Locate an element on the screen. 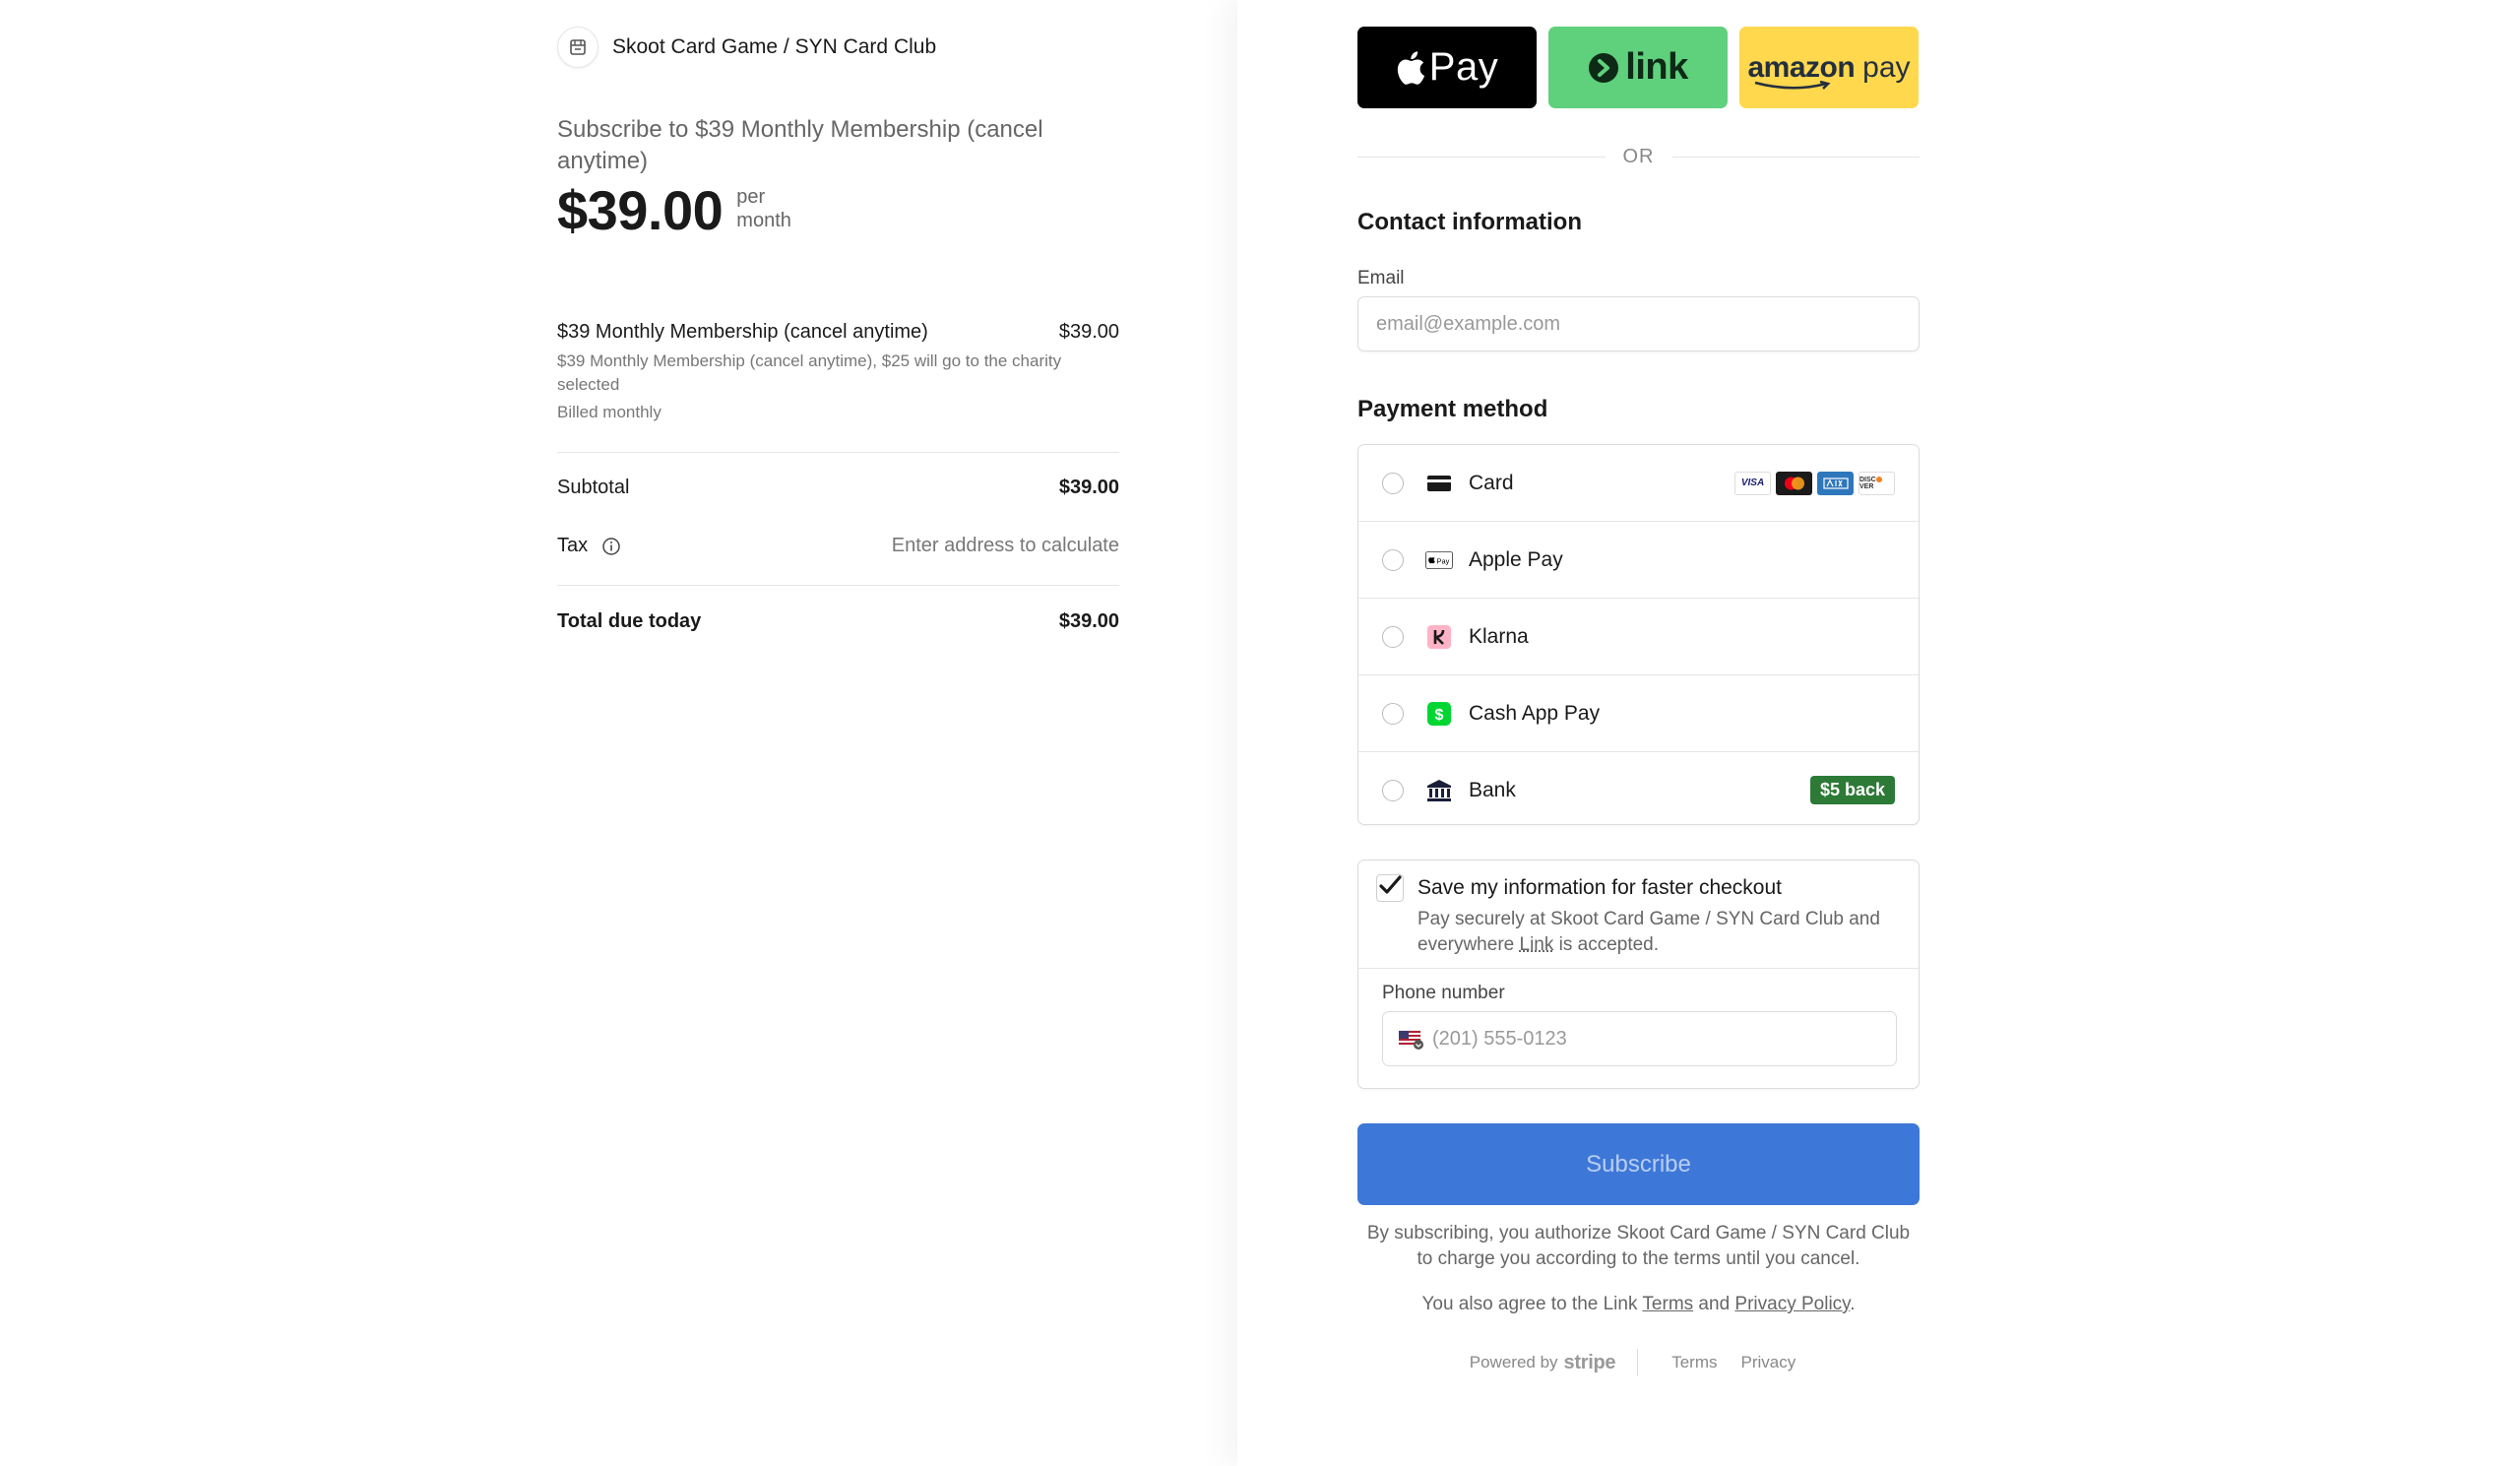  apple-pay-label: Pay is located at coordinates (1463, 67).